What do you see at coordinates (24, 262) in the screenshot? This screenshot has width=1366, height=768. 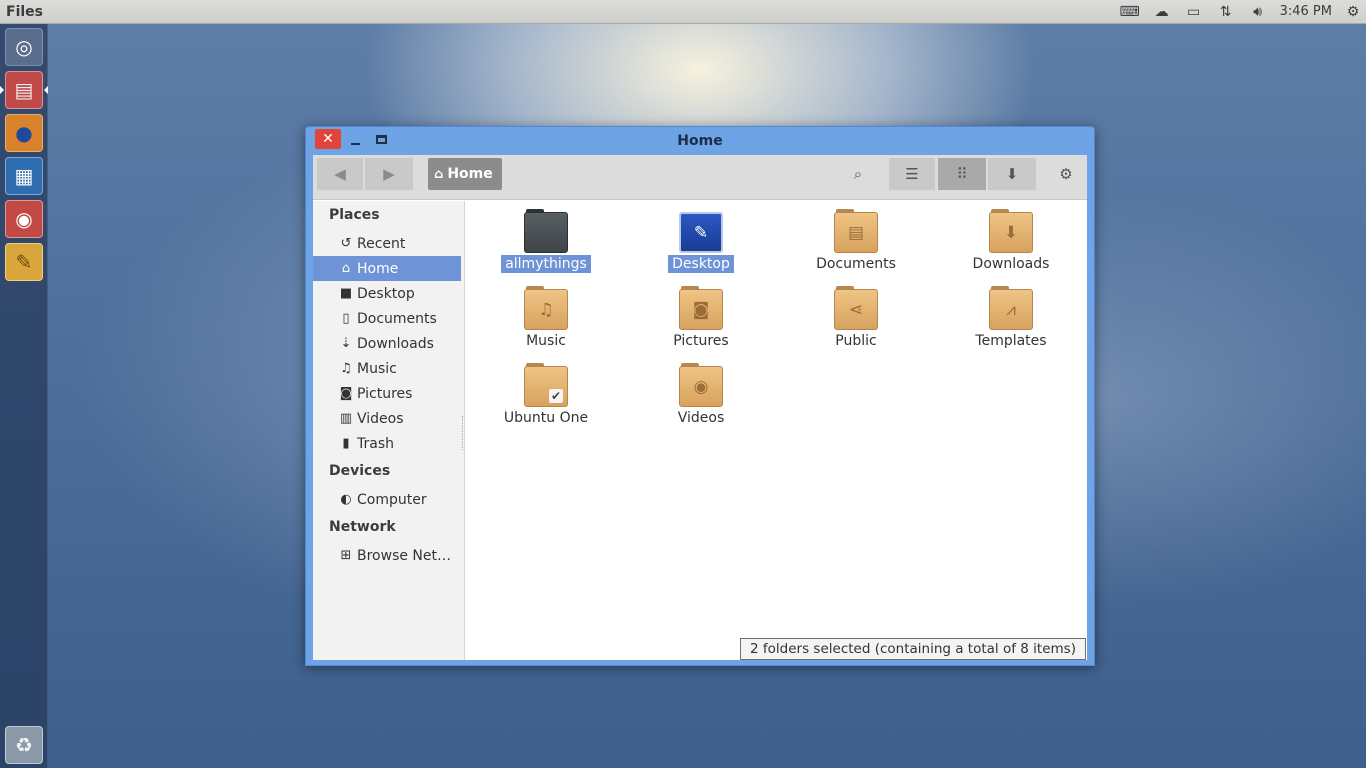 I see `text-editor-launcher-icon: ✎` at bounding box center [24, 262].